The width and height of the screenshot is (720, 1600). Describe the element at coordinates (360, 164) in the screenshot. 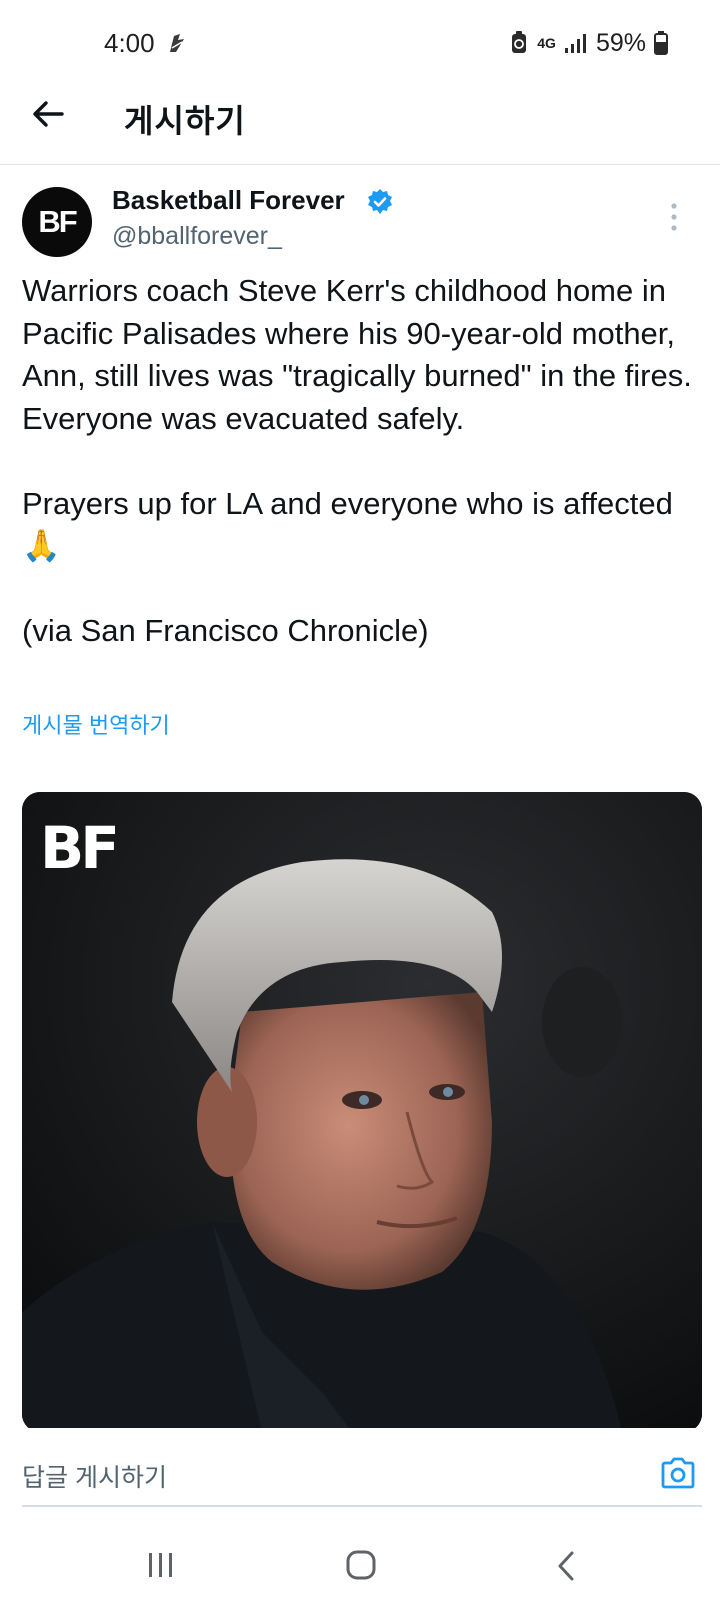

I see `app-bar-divider` at that location.